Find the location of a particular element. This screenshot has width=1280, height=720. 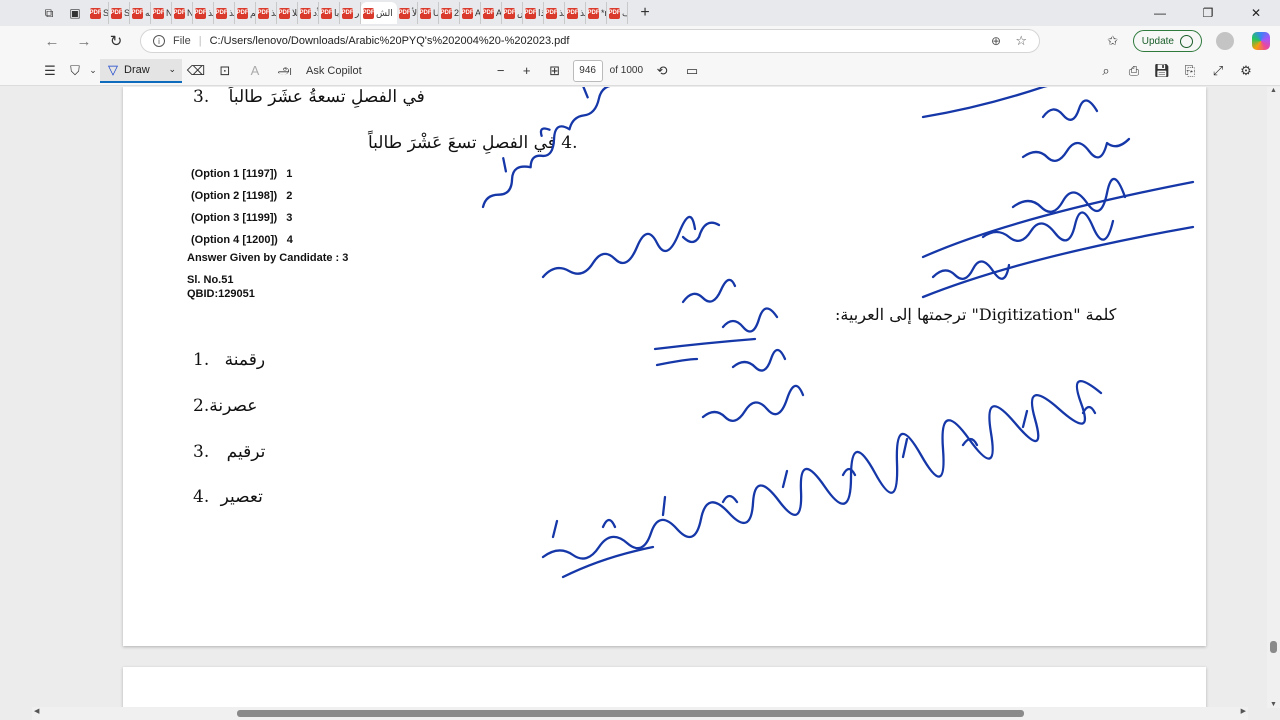

url-scheme-label: File is located at coordinates (182, 41).